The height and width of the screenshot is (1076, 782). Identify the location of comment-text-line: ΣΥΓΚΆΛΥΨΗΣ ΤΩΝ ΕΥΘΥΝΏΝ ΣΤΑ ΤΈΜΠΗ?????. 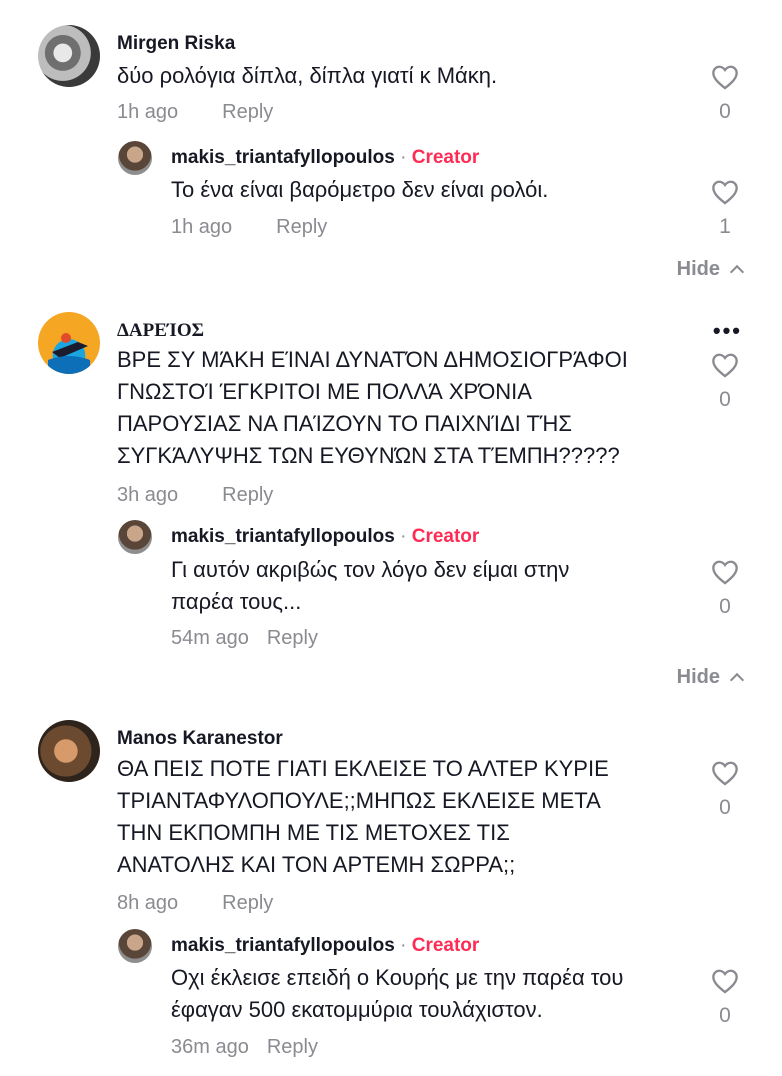
(368, 455).